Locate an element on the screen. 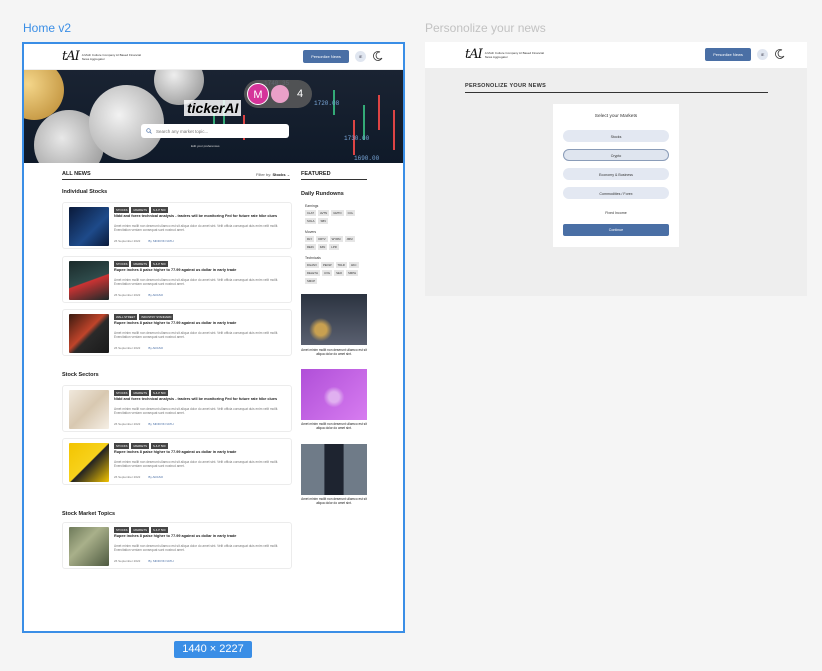 The height and width of the screenshot is (671, 822). ticker-chip: AVTN is located at coordinates (323, 213).